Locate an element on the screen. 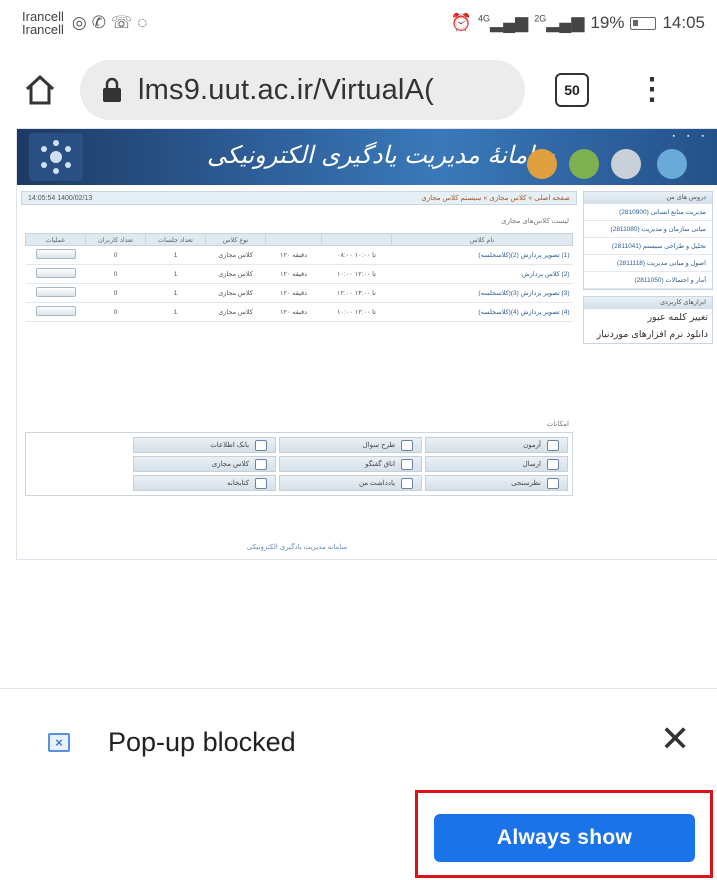 The width and height of the screenshot is (717, 880). course-name: (2) کلاس پردازش is located at coordinates (482, 274).